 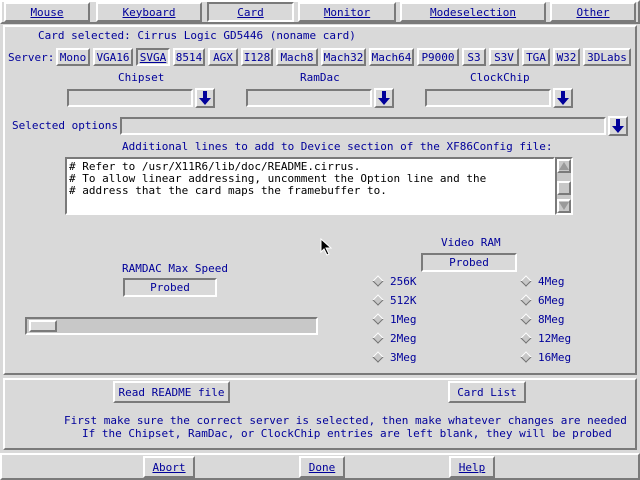 I want to click on server-w32: W32, so click(x=566, y=57).